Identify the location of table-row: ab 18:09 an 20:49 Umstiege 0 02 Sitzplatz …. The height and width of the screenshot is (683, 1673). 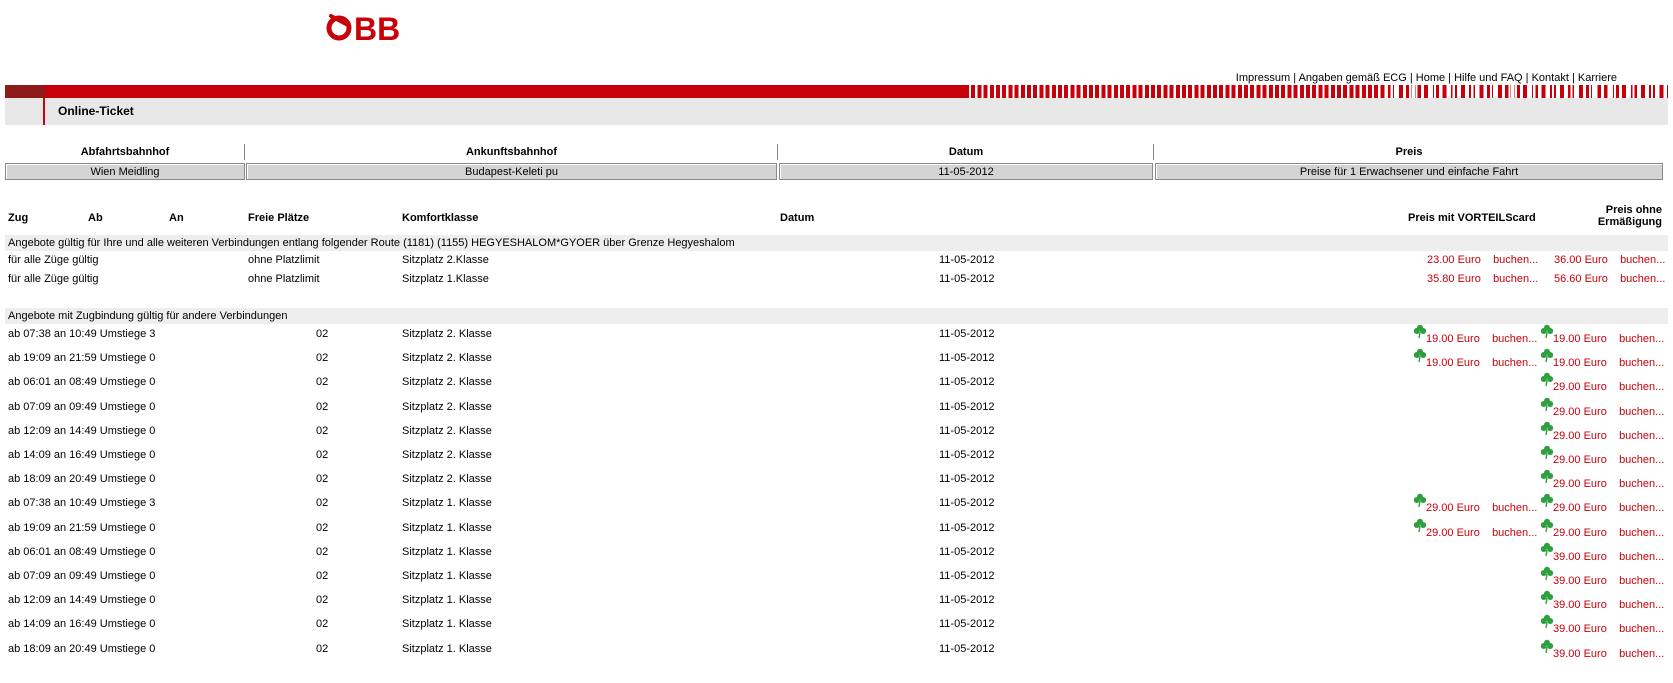
(836, 480).